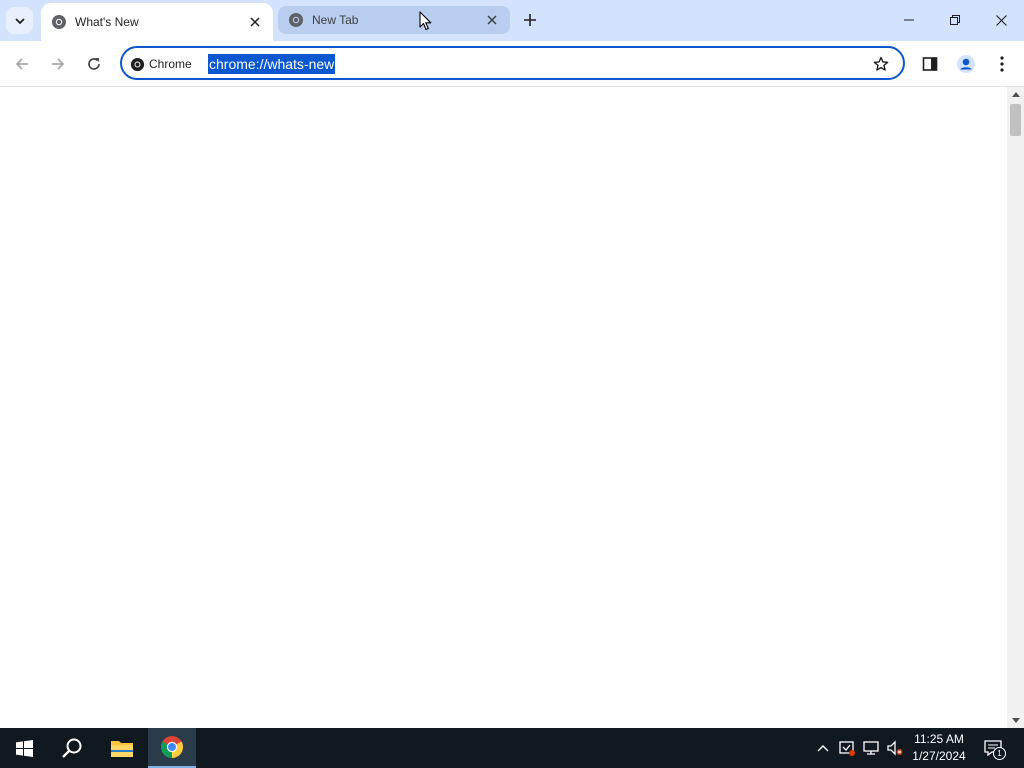  What do you see at coordinates (1015, 407) in the screenshot?
I see `vertical-scrollbar` at bounding box center [1015, 407].